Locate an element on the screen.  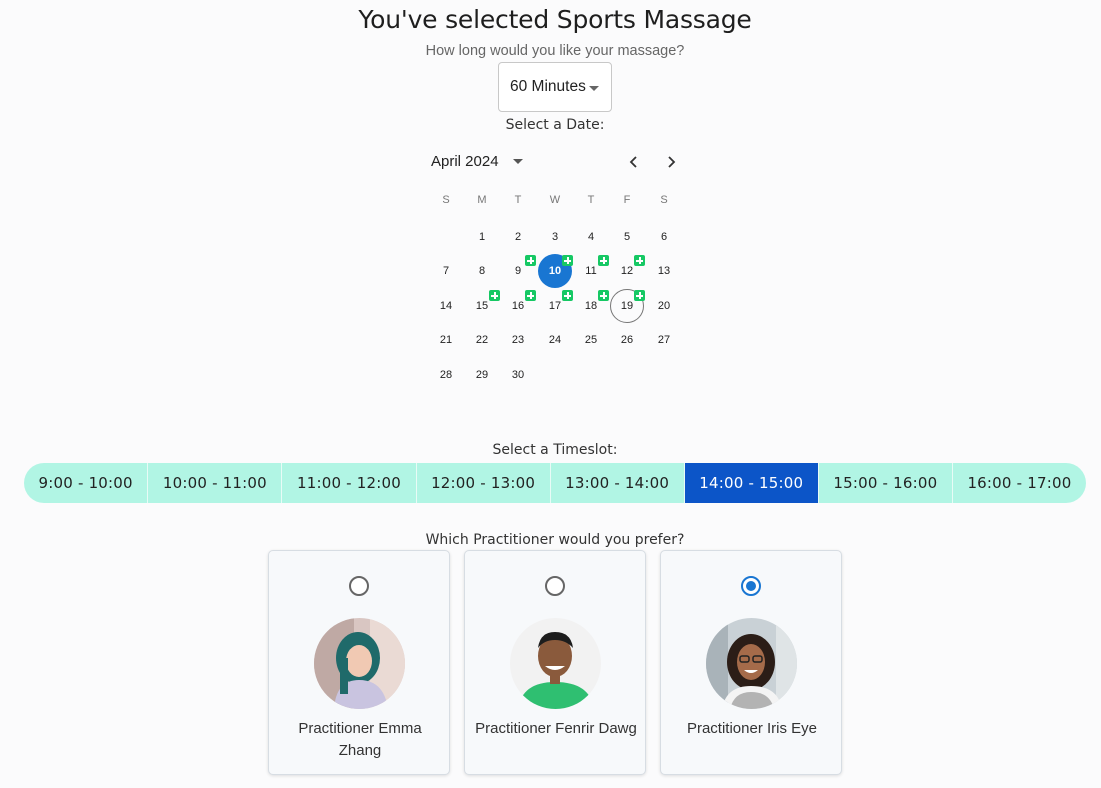
timeslot-button: 13:00 - 14:00 is located at coordinates (618, 483).